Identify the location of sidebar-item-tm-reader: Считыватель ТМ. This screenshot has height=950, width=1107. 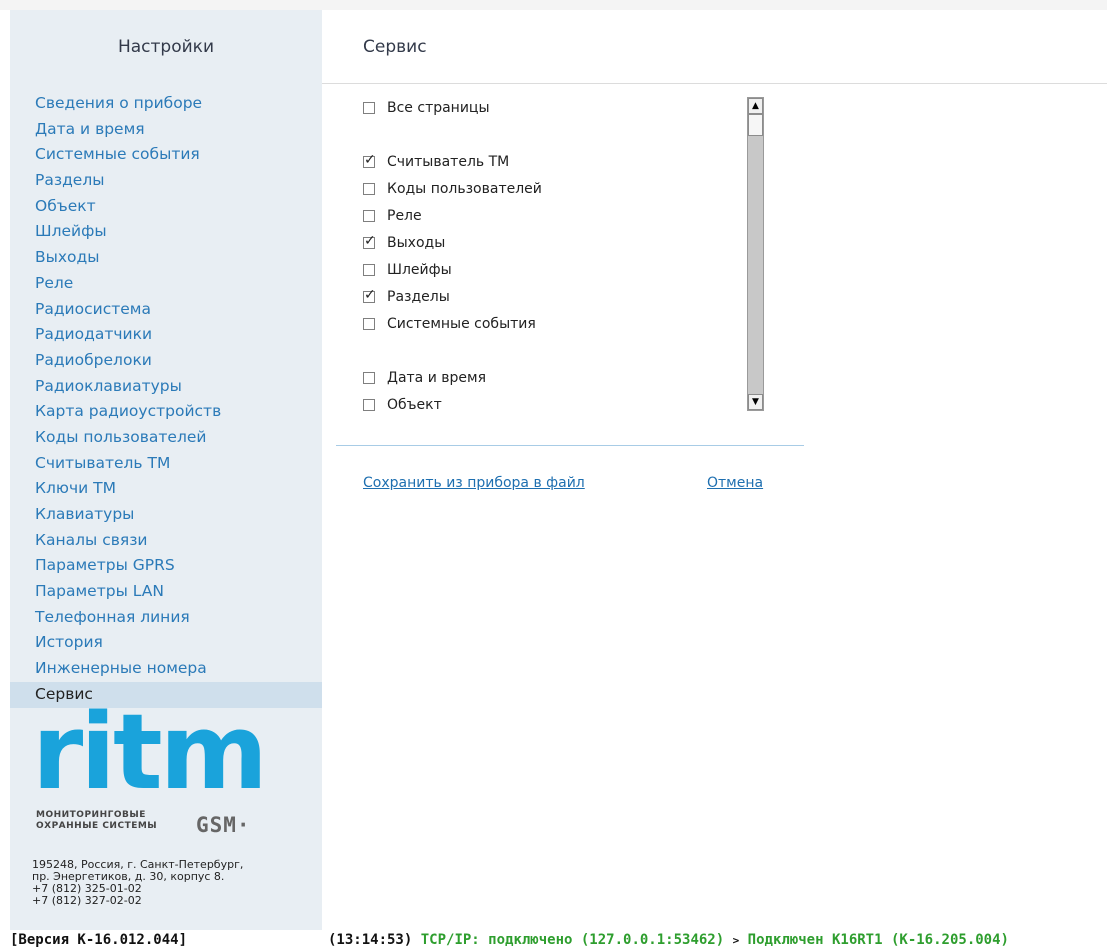
(166, 464).